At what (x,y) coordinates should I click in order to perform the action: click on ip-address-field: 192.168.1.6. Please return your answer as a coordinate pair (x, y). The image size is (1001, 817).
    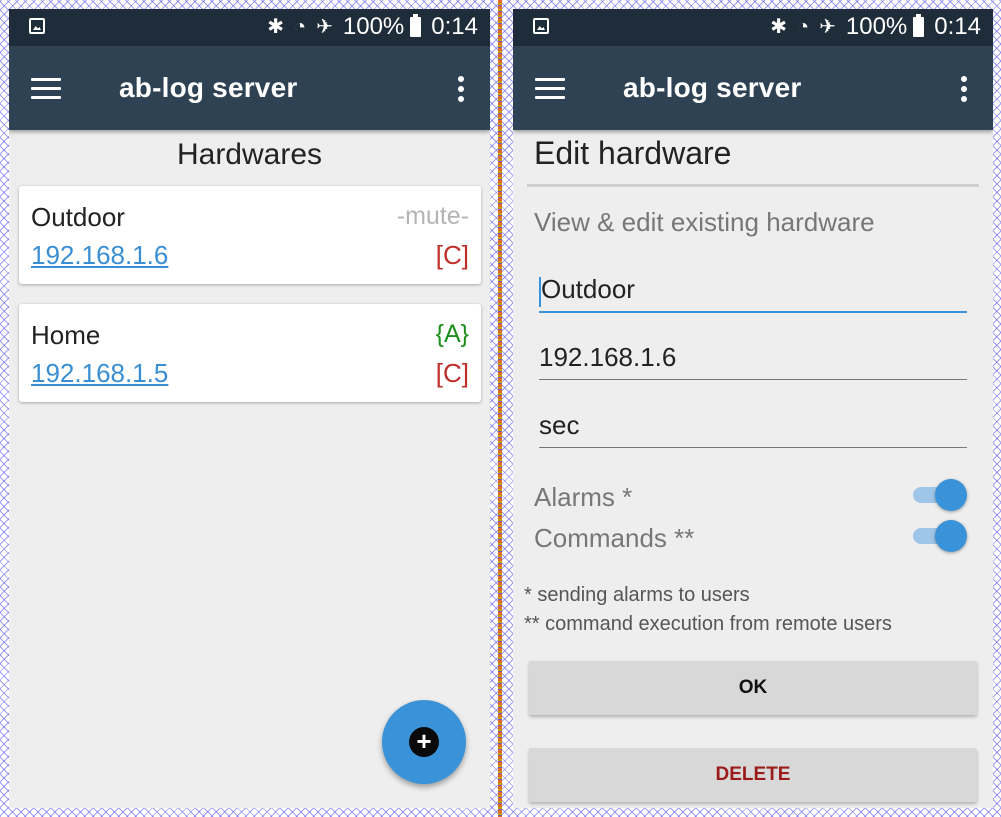
    Looking at the image, I should click on (753, 358).